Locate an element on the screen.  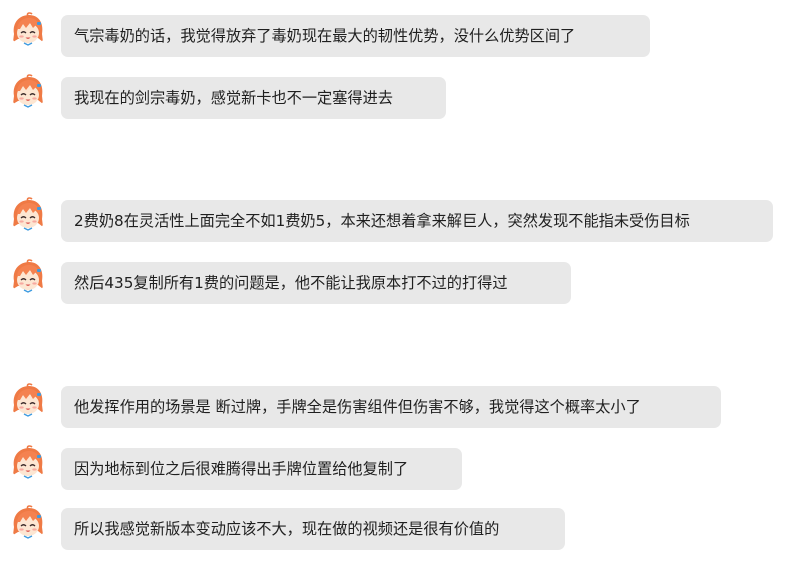
message-bubble: 因为地标到位之后很难腾得出手牌位置给他复制了 is located at coordinates (261, 469).